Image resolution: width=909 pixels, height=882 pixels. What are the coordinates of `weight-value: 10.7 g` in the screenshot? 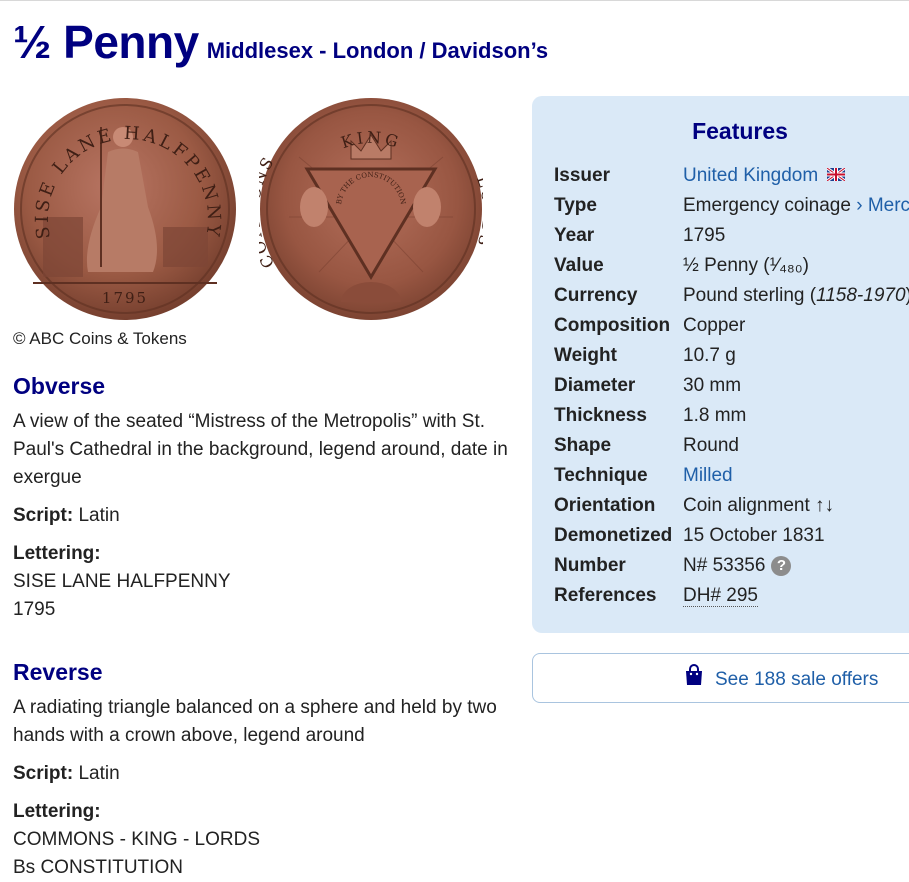 It's located at (709, 355).